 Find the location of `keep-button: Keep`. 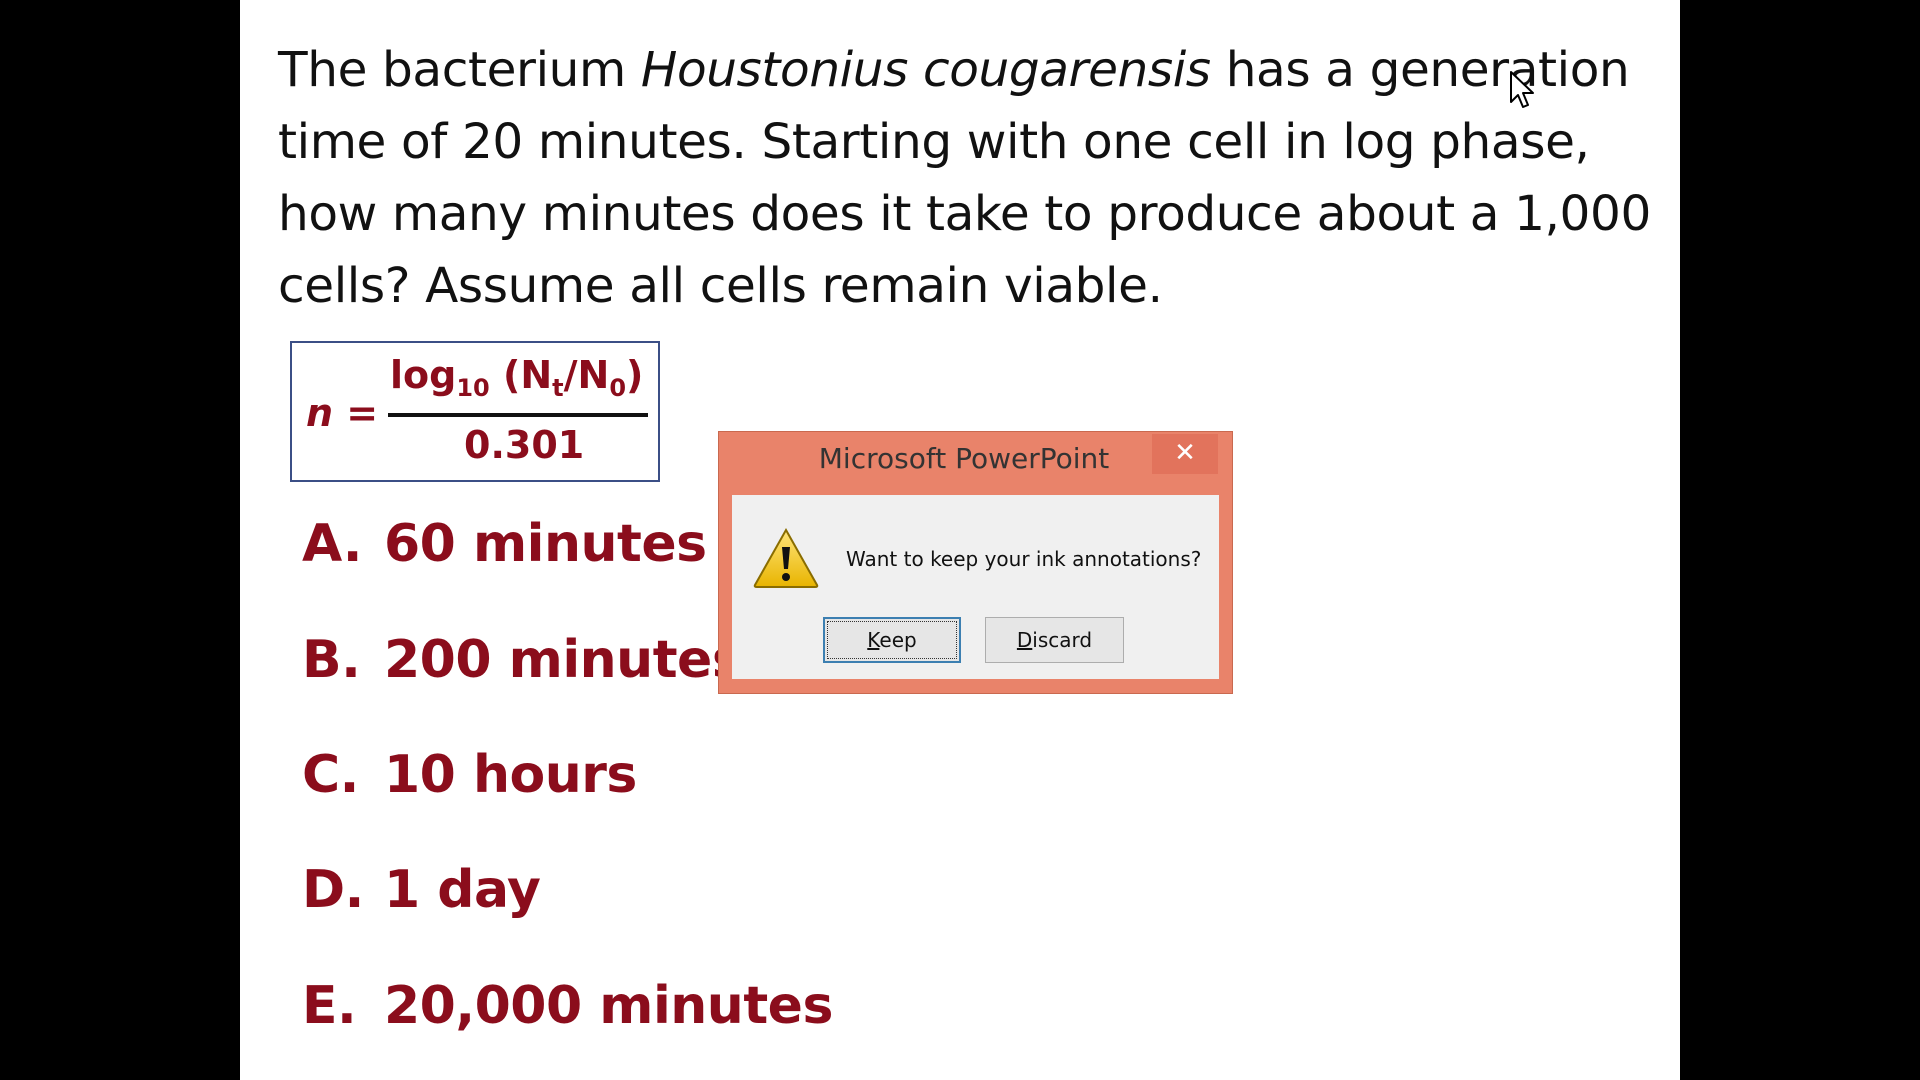

keep-button: Keep is located at coordinates (892, 640).